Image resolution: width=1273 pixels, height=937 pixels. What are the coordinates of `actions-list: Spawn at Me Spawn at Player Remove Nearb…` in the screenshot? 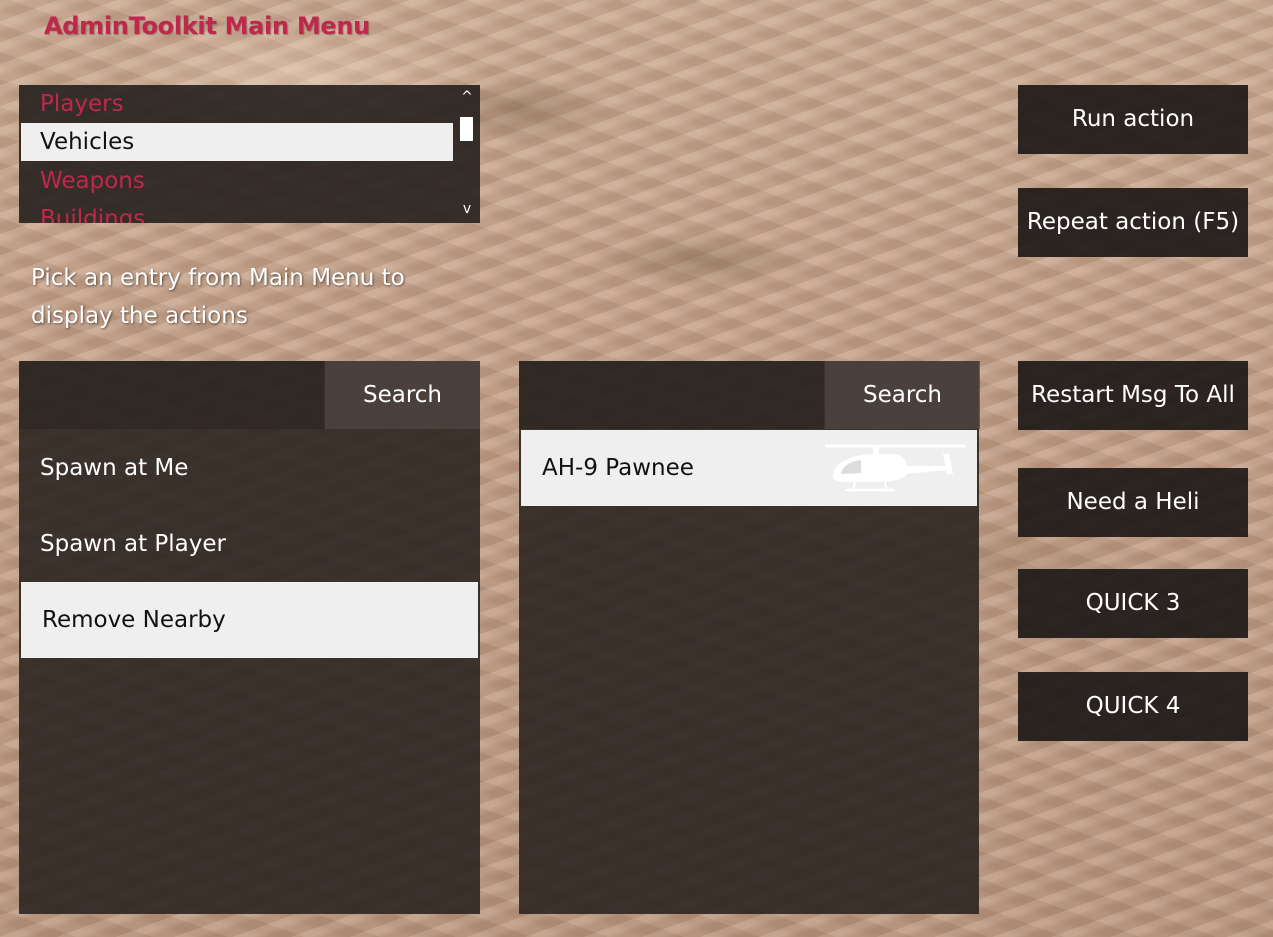 It's located at (249, 544).